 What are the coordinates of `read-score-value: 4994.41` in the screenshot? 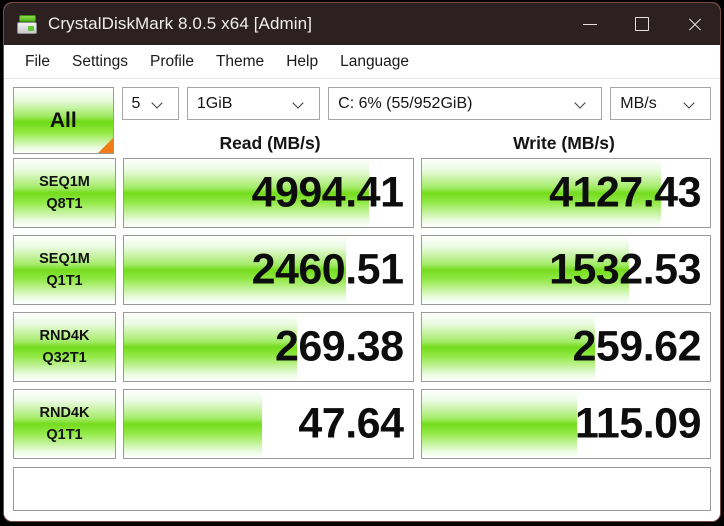 It's located at (327, 192).